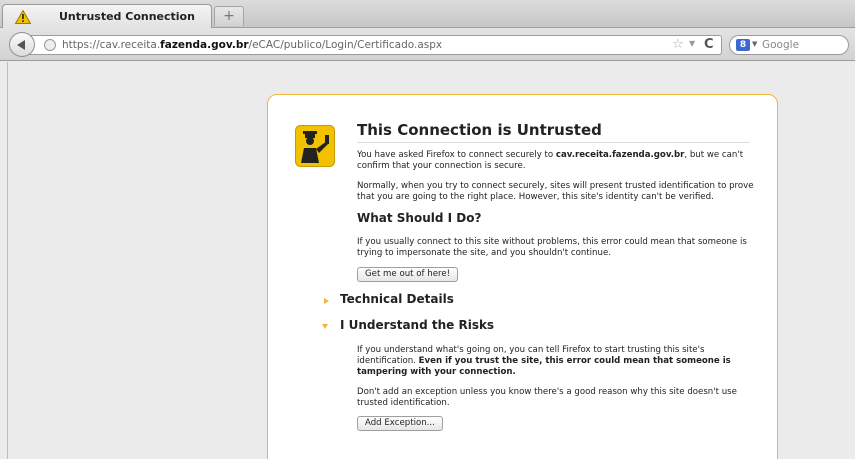 Image resolution: width=855 pixels, height=459 pixels. What do you see at coordinates (127, 16) in the screenshot?
I see `tab-title: Untrusted Connection` at bounding box center [127, 16].